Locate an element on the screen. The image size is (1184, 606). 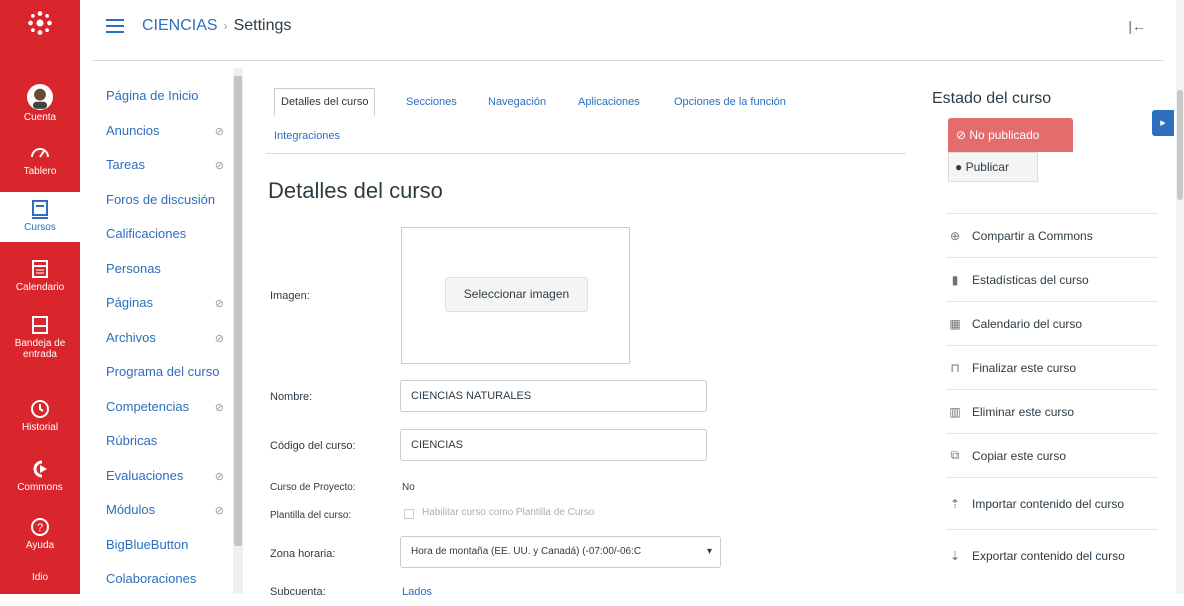
export-icon: ⇣ is located at coordinates (955, 555).